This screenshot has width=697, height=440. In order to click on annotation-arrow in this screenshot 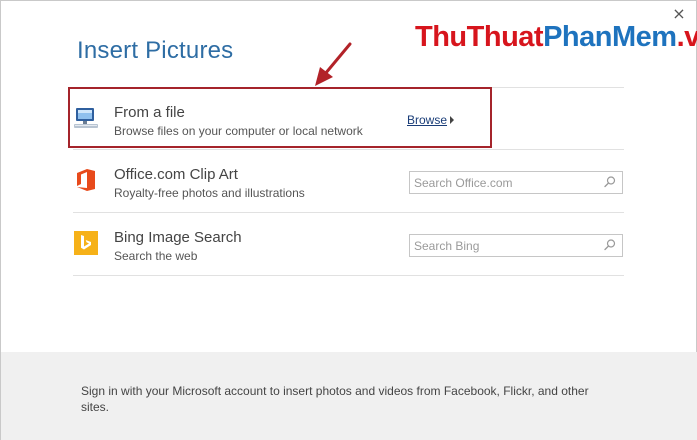, I will do `click(333, 64)`.